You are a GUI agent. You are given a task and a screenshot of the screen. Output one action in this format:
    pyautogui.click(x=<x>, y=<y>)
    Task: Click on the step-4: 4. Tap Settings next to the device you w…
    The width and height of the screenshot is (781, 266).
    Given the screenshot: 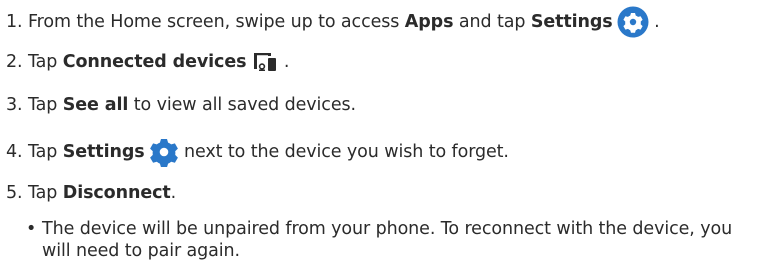 What is the action you would take?
    pyautogui.click(x=257, y=152)
    